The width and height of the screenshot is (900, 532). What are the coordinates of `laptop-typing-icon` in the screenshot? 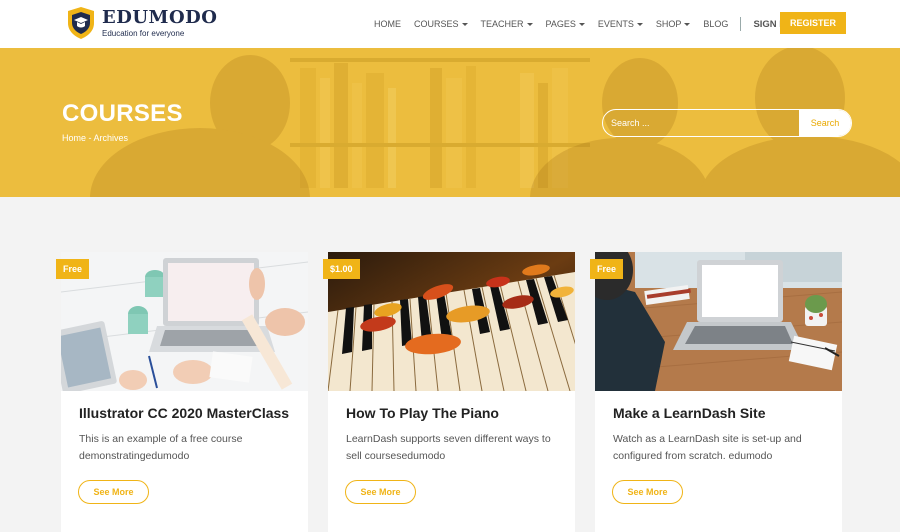 It's located at (718, 321).